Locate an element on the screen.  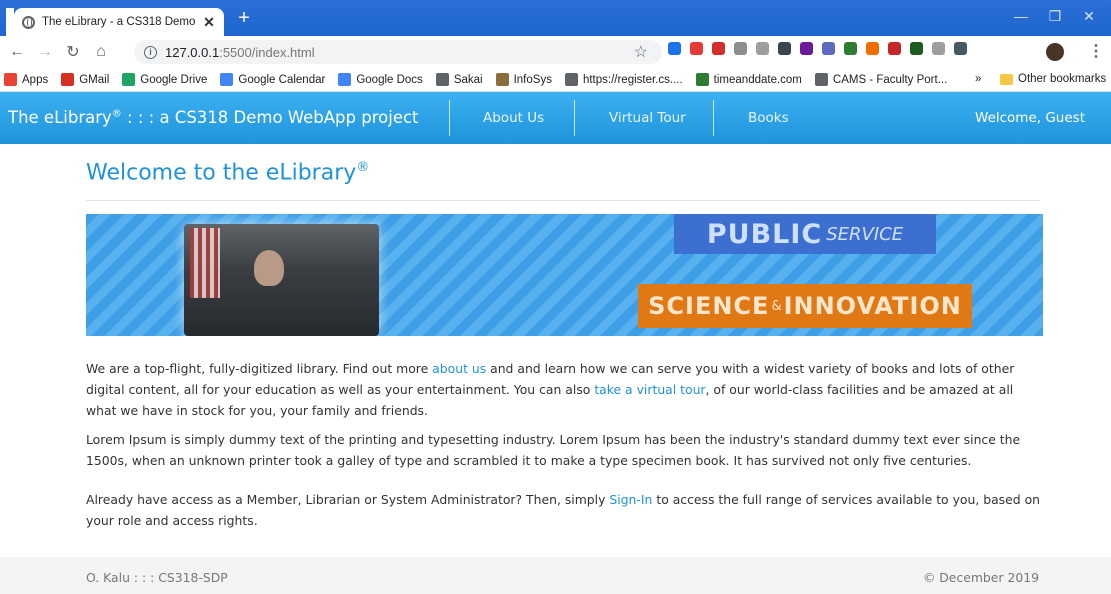
bookmark-item: Apps is located at coordinates (26, 79).